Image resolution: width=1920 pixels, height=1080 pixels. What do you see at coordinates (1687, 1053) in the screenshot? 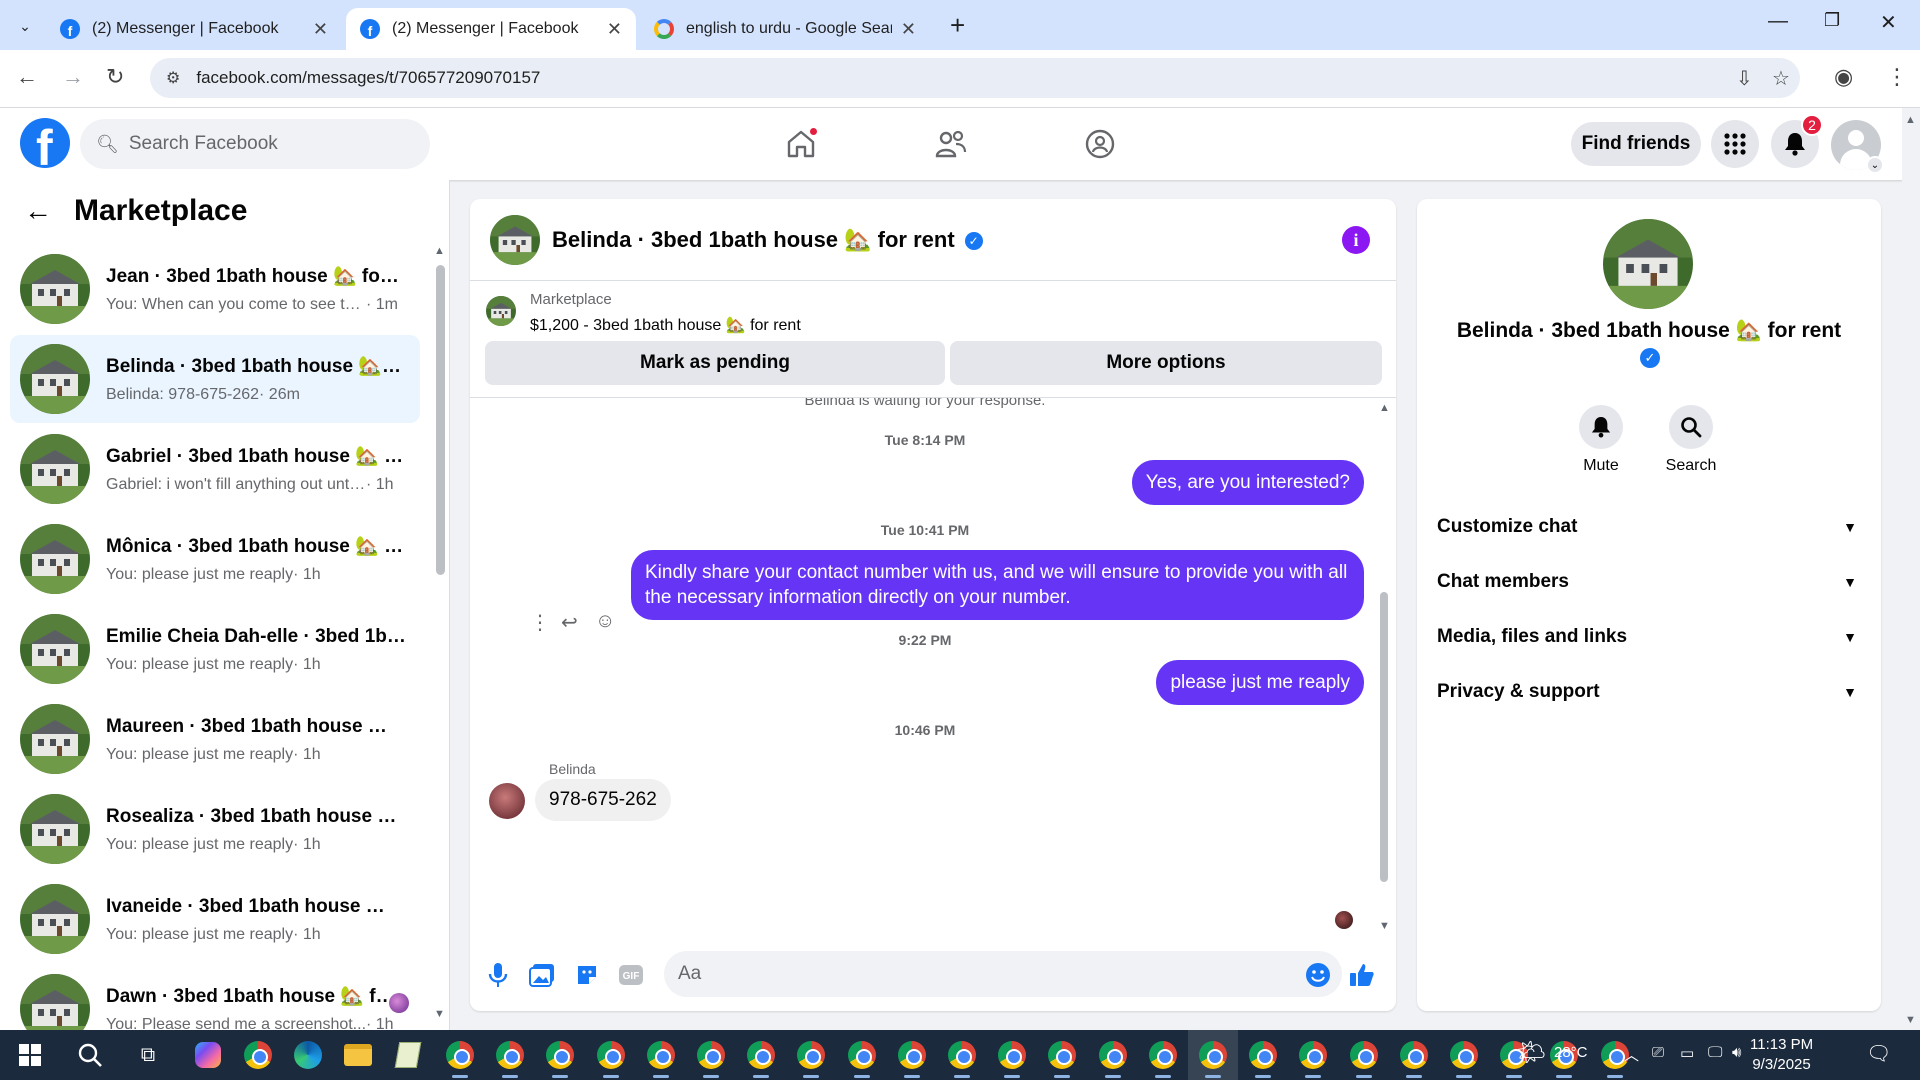
I see `battery-icon: ▭` at bounding box center [1687, 1053].